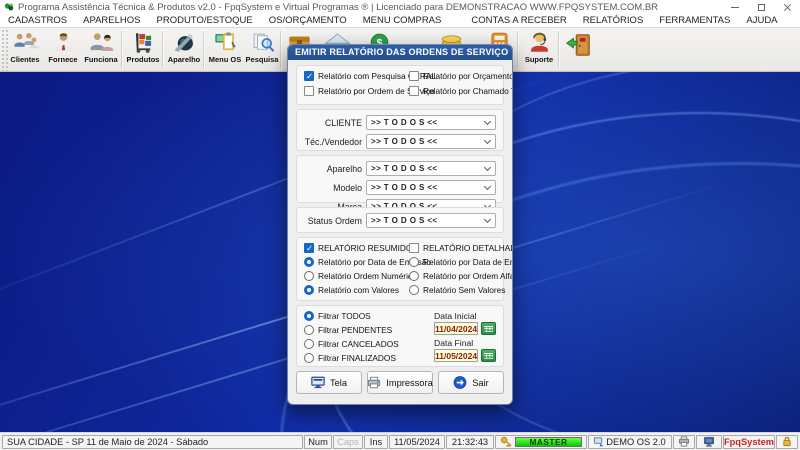 The image size is (800, 450). Describe the element at coordinates (356, 290) in the screenshot. I see `radio-com-valores: Relatório com Valores` at that location.